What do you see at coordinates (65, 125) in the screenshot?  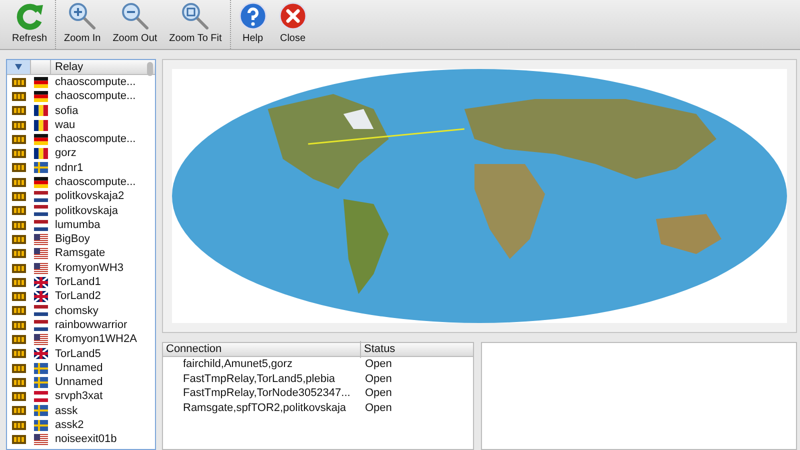 I see `relay-name: wau` at bounding box center [65, 125].